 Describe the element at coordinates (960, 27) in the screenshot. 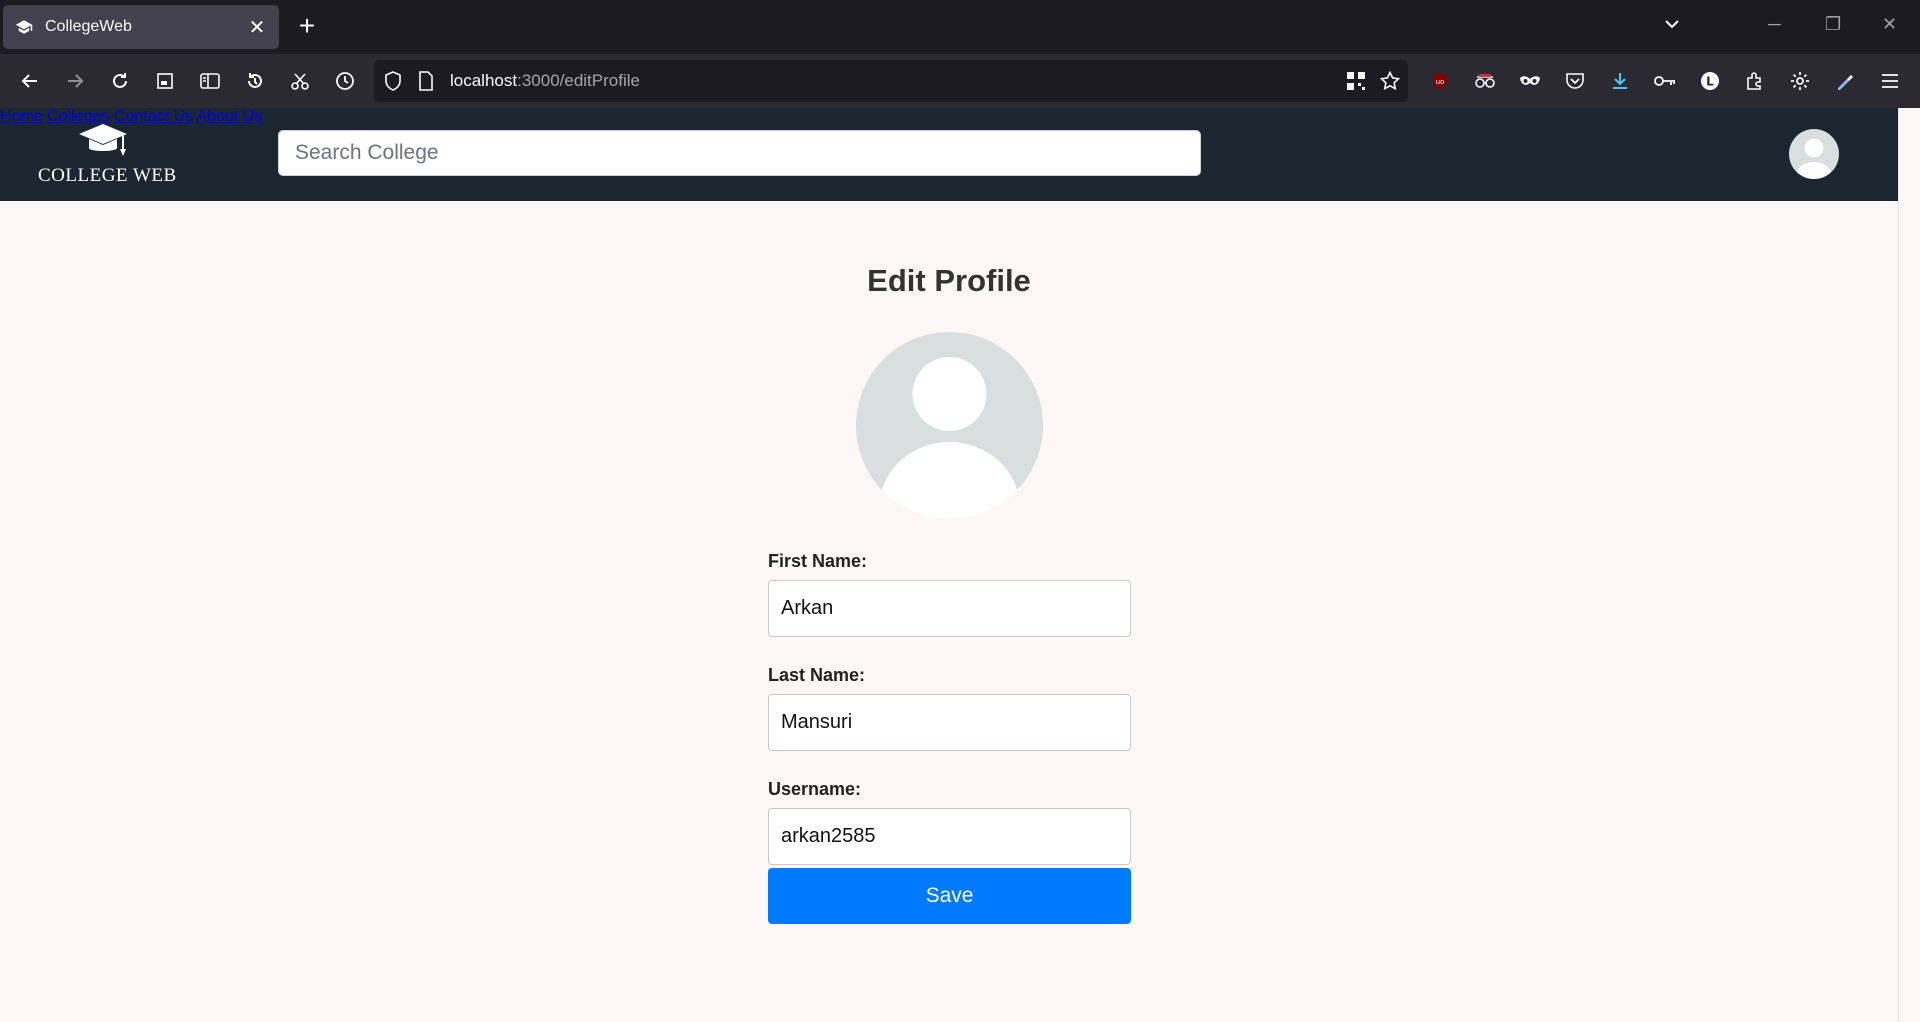

I see `browser-tab-bar: CollegeWeb ✕ + ─ ❐ ✕` at that location.